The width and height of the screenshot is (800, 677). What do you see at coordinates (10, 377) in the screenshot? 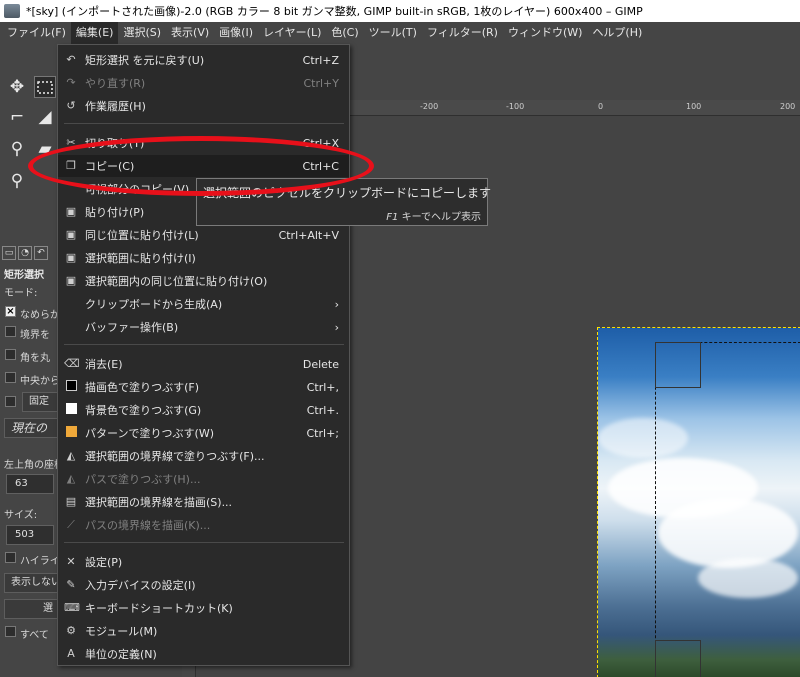
I see `expand-center-checkbox` at bounding box center [10, 377].